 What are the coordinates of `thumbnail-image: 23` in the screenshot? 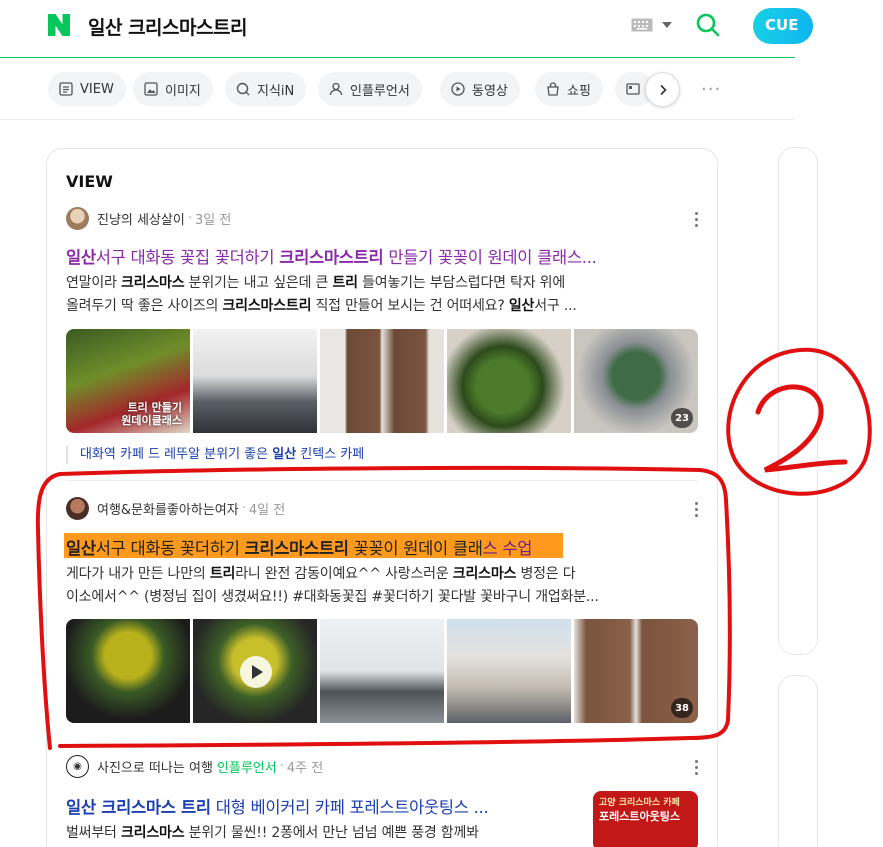 It's located at (636, 381).